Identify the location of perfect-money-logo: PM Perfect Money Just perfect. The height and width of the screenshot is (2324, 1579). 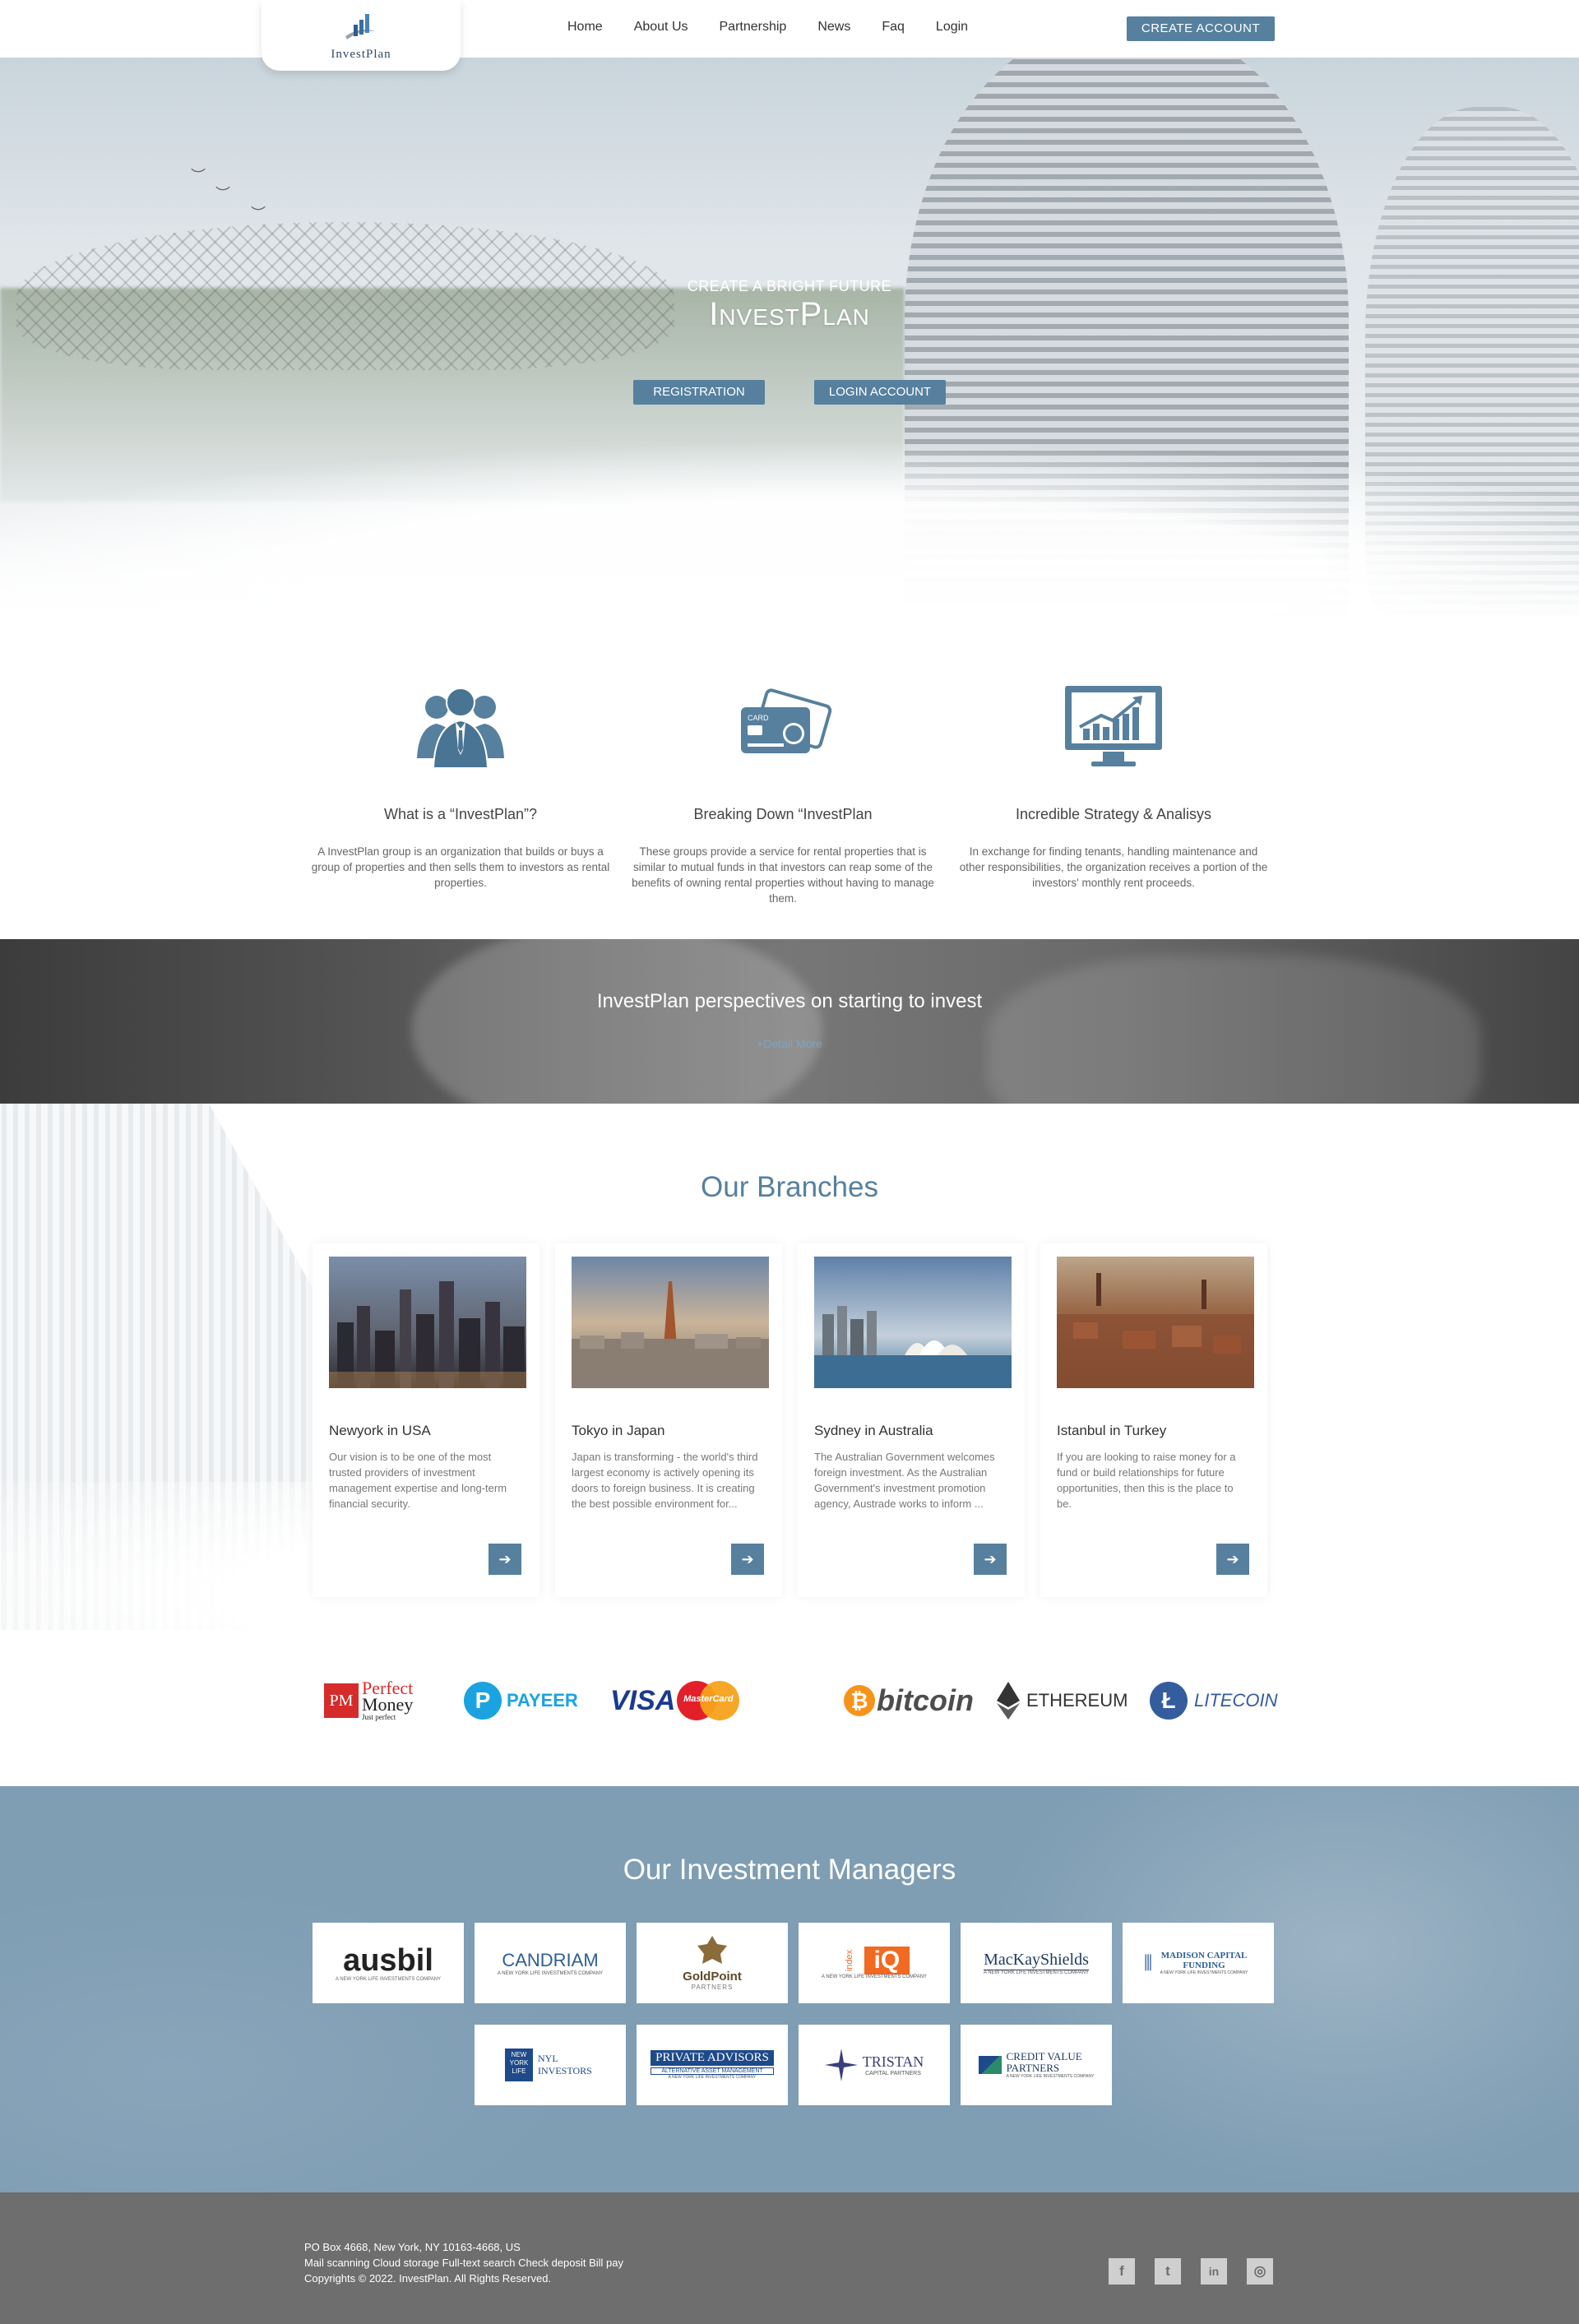
(369, 1701).